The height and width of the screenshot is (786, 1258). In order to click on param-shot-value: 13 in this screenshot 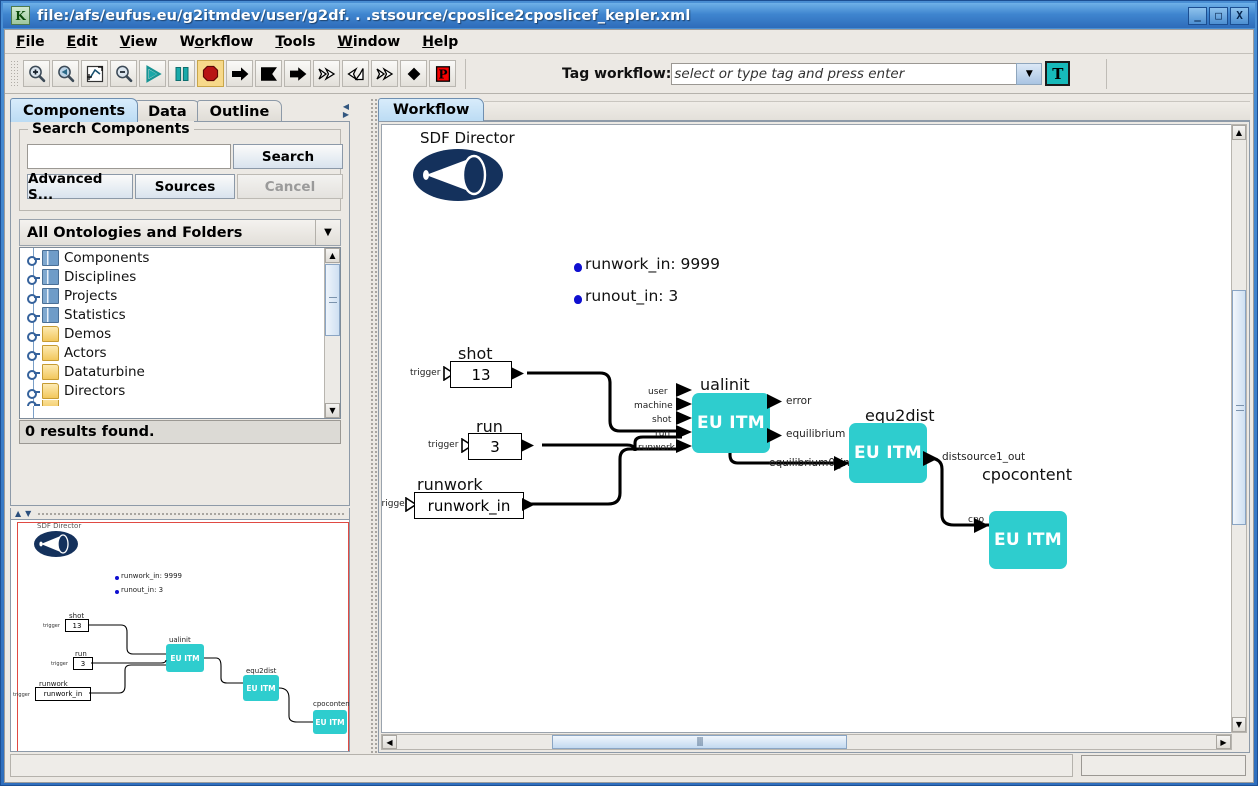, I will do `click(481, 374)`.